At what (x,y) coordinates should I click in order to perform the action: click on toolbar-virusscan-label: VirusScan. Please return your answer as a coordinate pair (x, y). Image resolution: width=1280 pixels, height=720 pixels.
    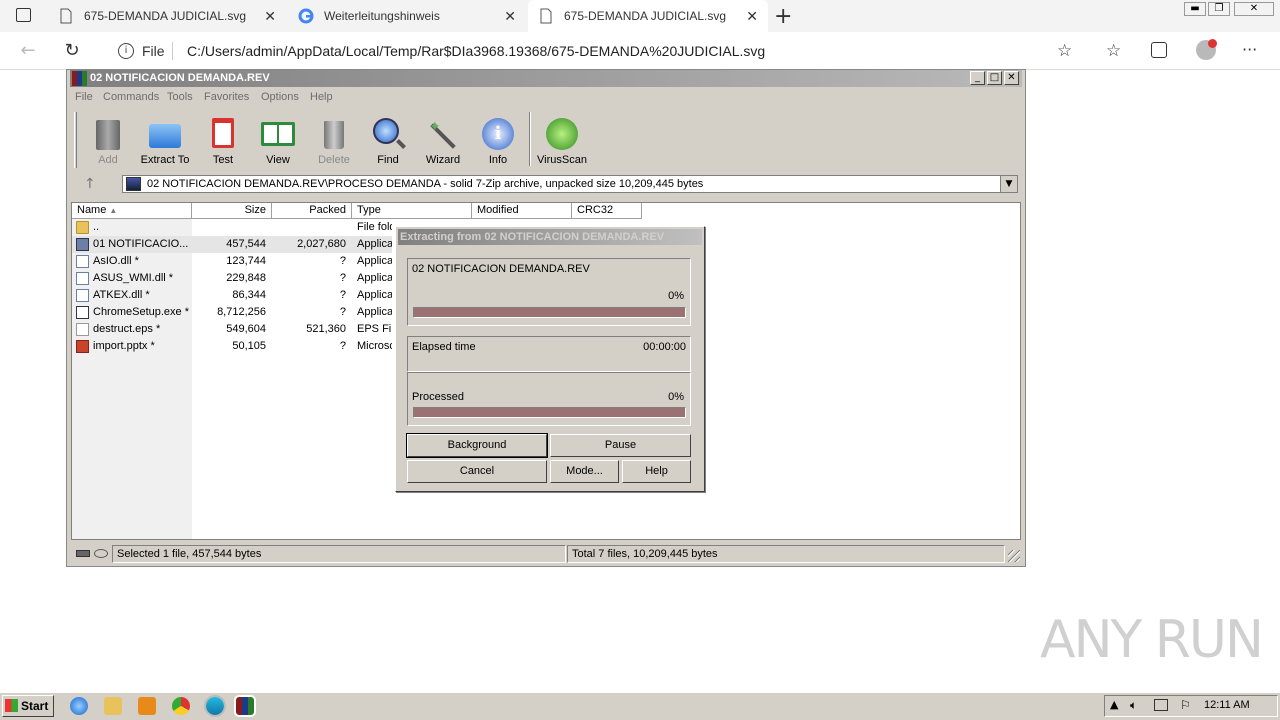
    Looking at the image, I should click on (562, 160).